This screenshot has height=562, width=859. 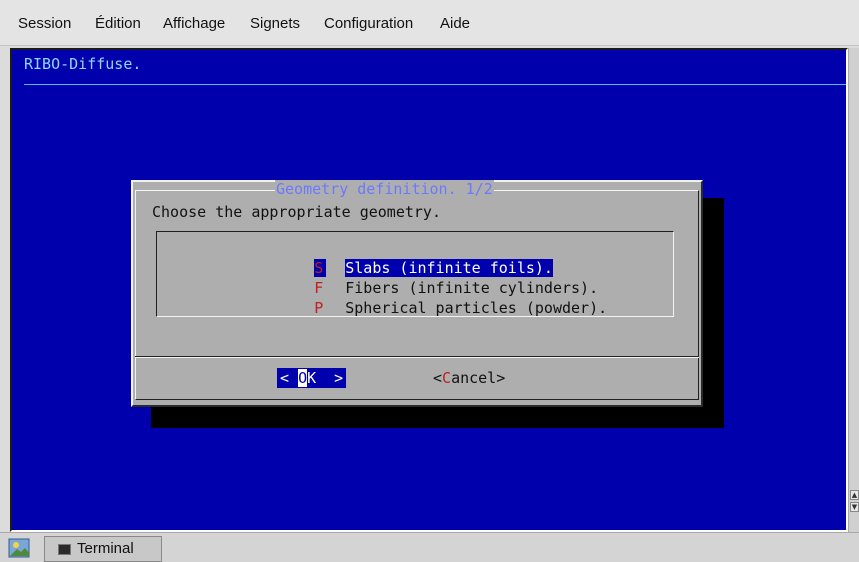 I want to click on backtitle: RIBO-Diffuse., so click(x=83, y=64).